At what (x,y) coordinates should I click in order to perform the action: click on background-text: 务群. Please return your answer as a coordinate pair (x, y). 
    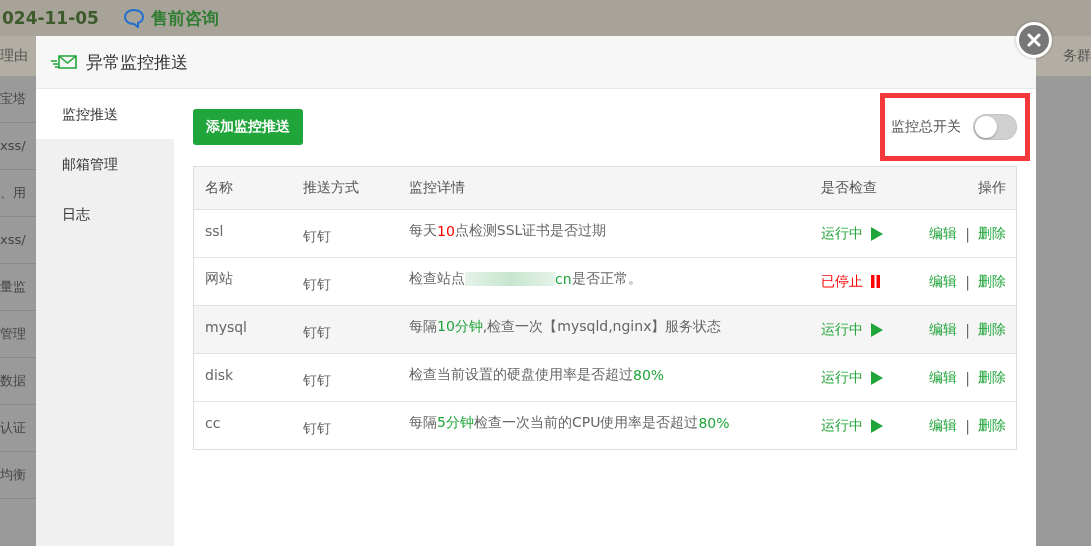
    Looking at the image, I should click on (1077, 56).